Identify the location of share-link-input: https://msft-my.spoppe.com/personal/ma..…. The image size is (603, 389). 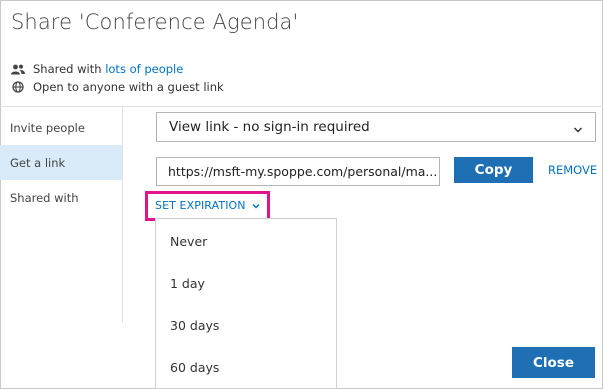
(298, 171).